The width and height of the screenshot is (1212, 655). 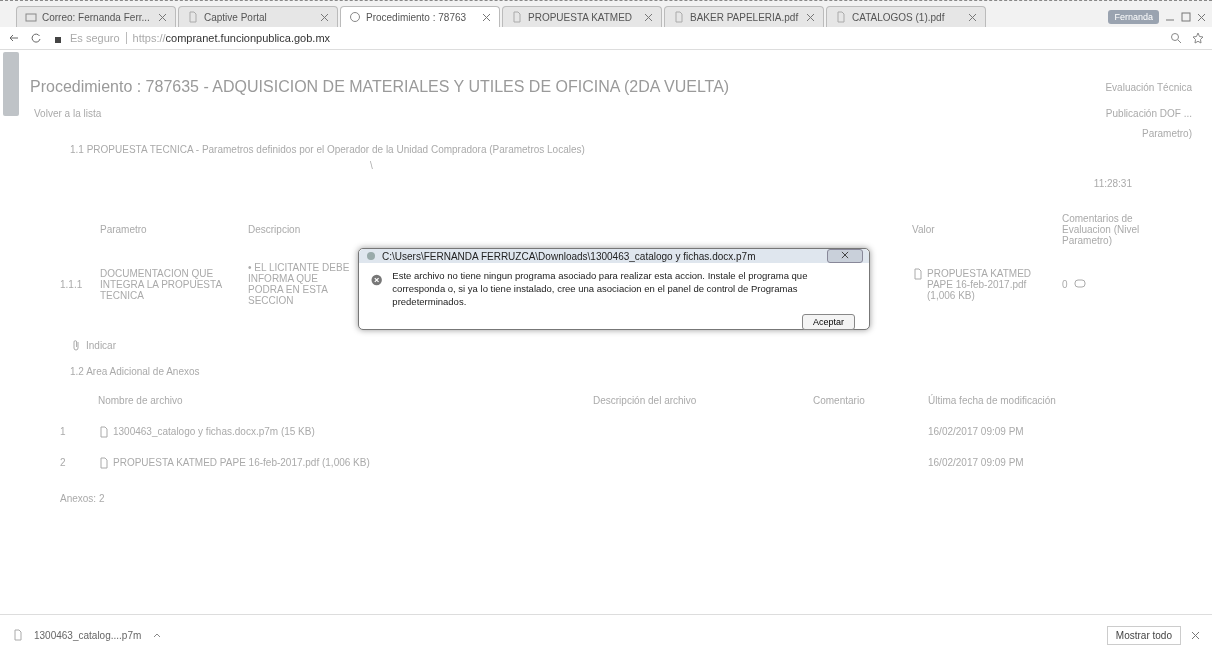 What do you see at coordinates (14, 38) in the screenshot?
I see `back-arrow-icon` at bounding box center [14, 38].